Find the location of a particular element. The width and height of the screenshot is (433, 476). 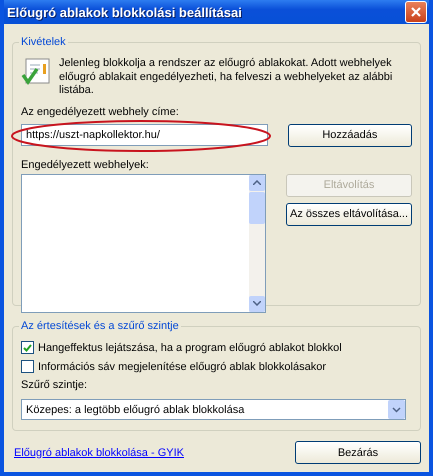

address-field: https://uszt-napkollektor.hu/ is located at coordinates (144, 135).